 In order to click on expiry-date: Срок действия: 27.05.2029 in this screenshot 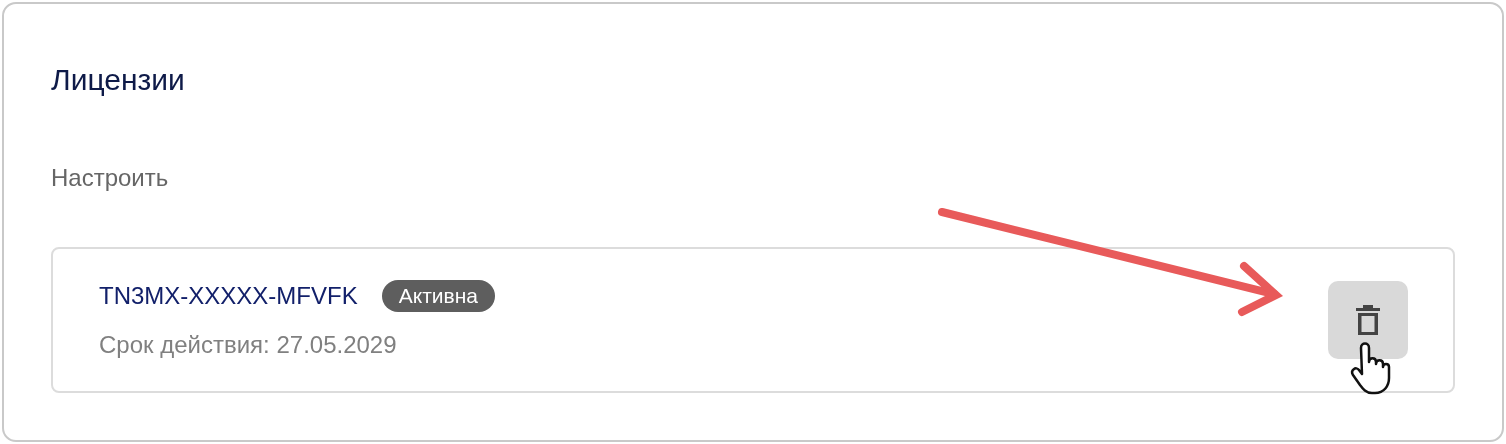, I will do `click(248, 345)`.